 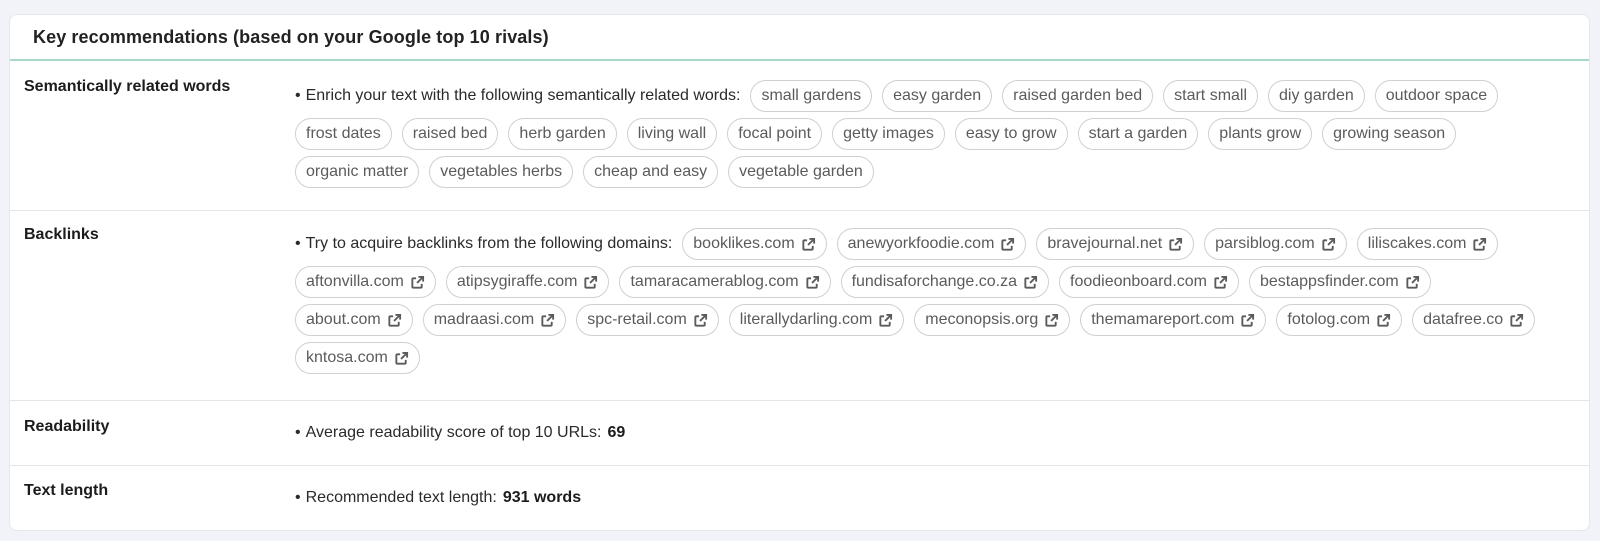 I want to click on backlink-domain-text: spc-retail.com, so click(x=637, y=319).